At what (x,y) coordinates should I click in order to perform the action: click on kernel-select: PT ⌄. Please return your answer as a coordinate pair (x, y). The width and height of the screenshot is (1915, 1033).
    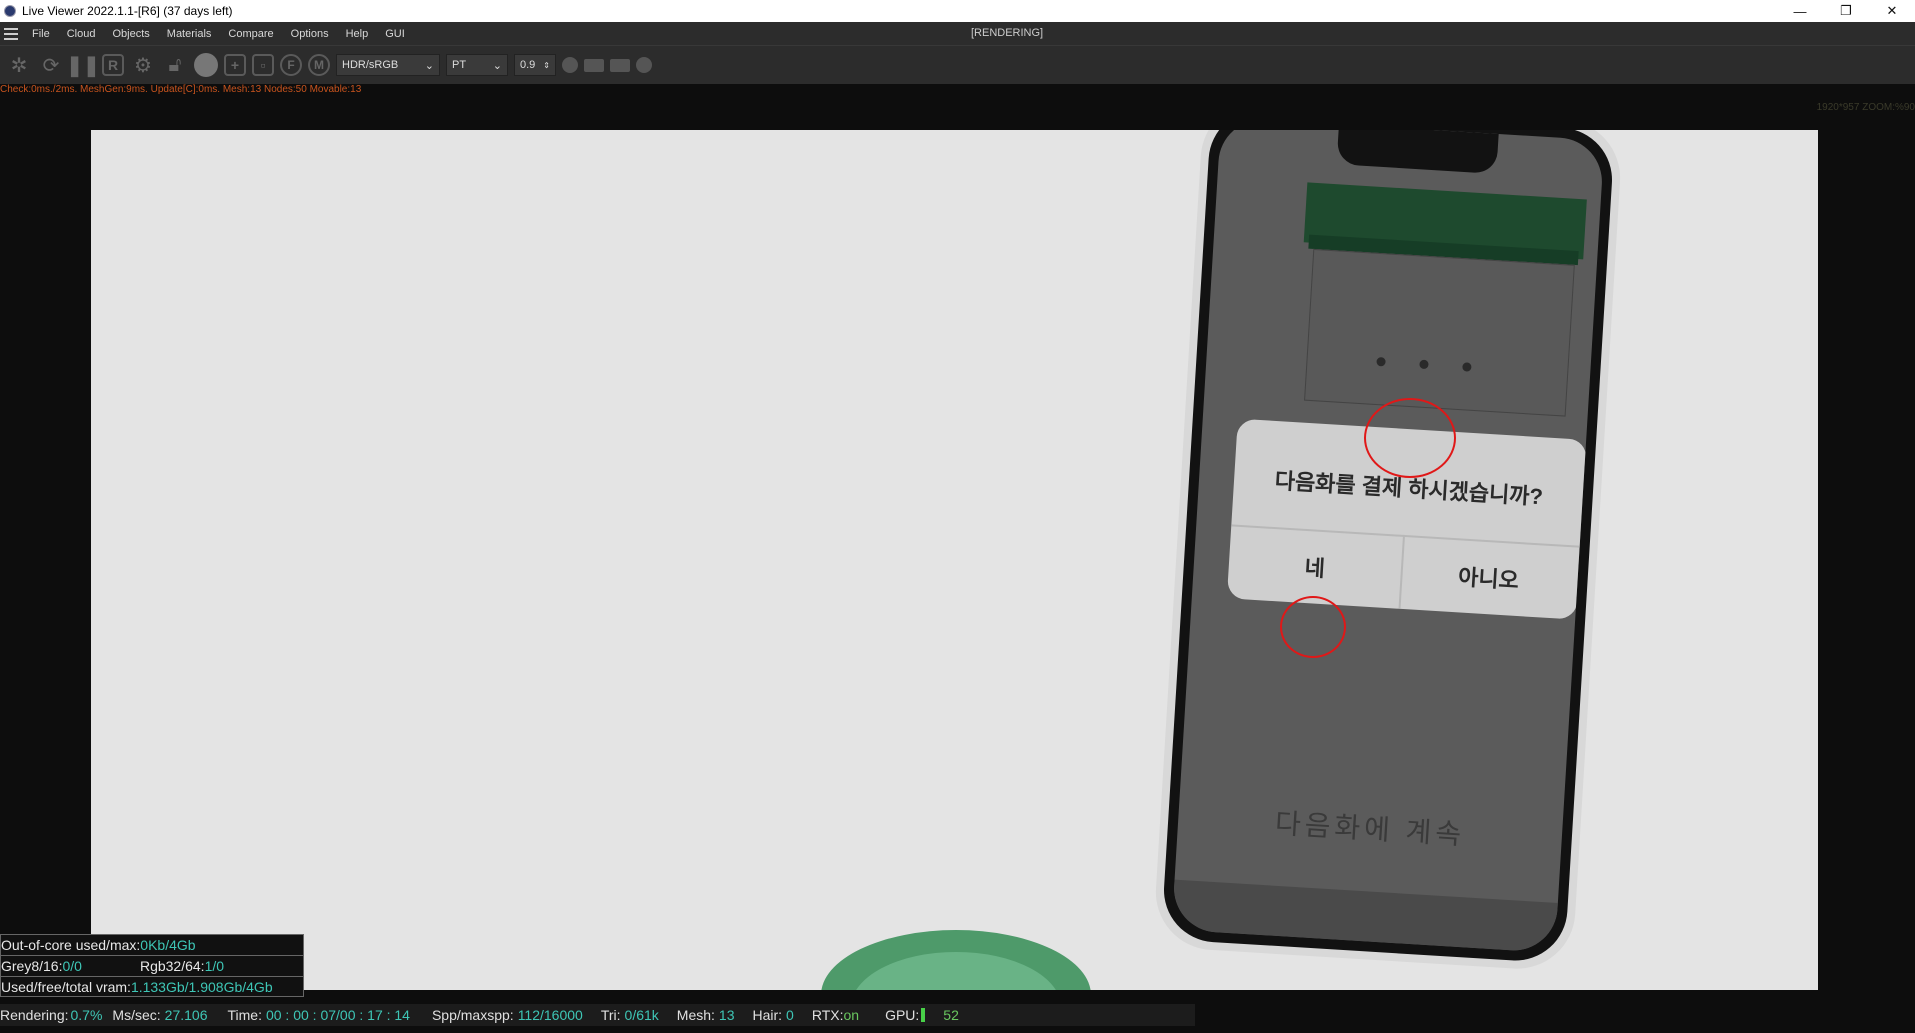
    Looking at the image, I should click on (477, 65).